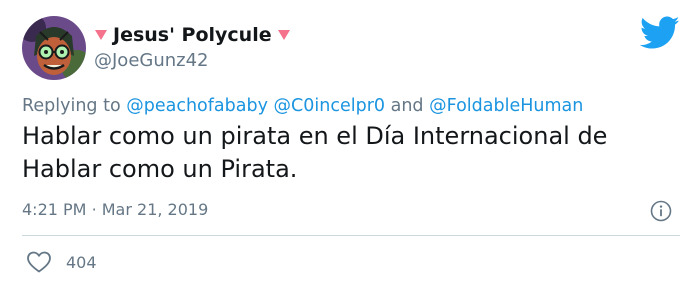  What do you see at coordinates (660, 33) in the screenshot?
I see `twitter-bird-icon` at bounding box center [660, 33].